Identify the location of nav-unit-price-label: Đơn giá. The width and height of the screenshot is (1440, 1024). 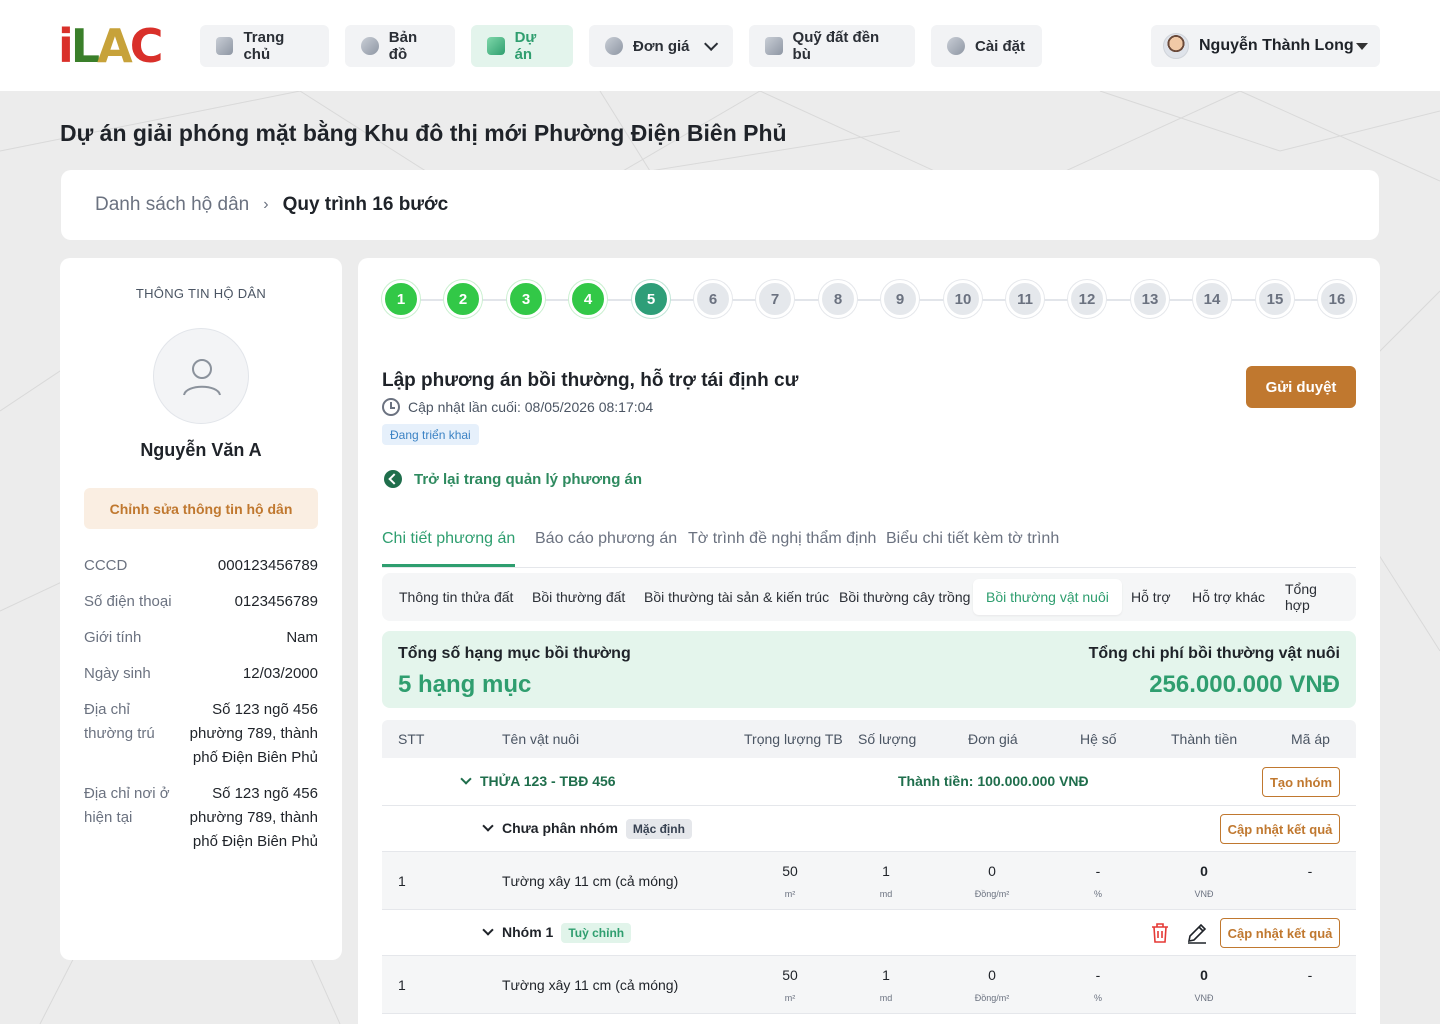
(661, 46).